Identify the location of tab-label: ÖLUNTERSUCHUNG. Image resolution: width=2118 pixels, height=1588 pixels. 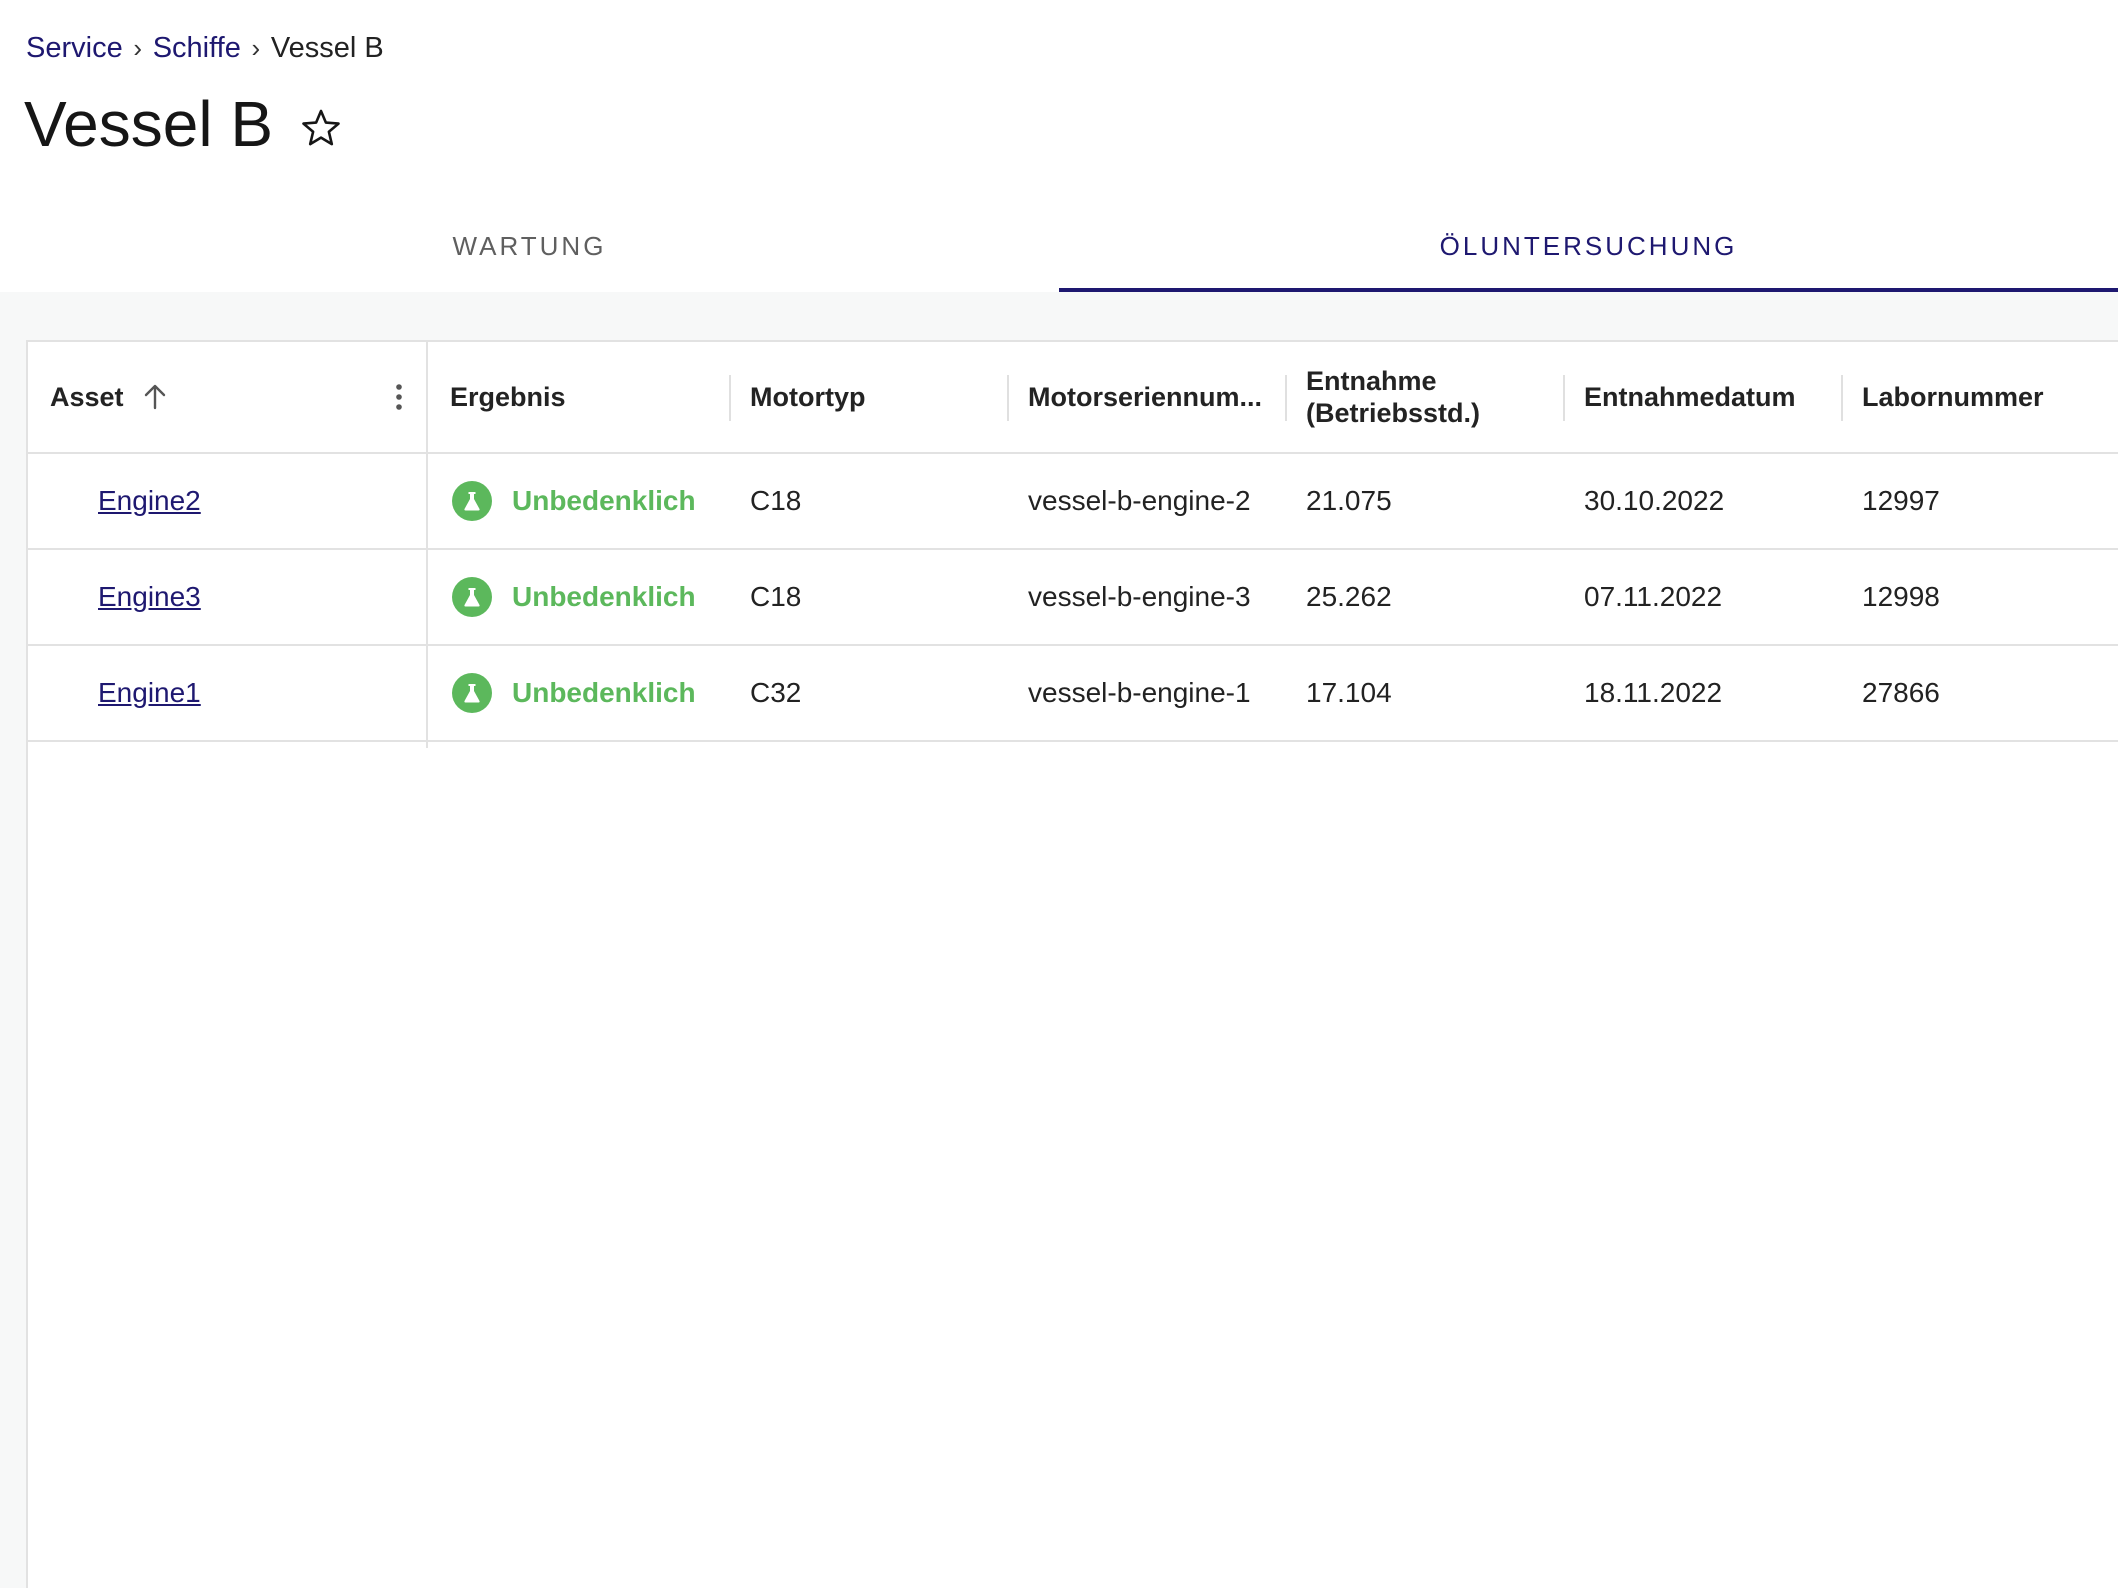
(1588, 245).